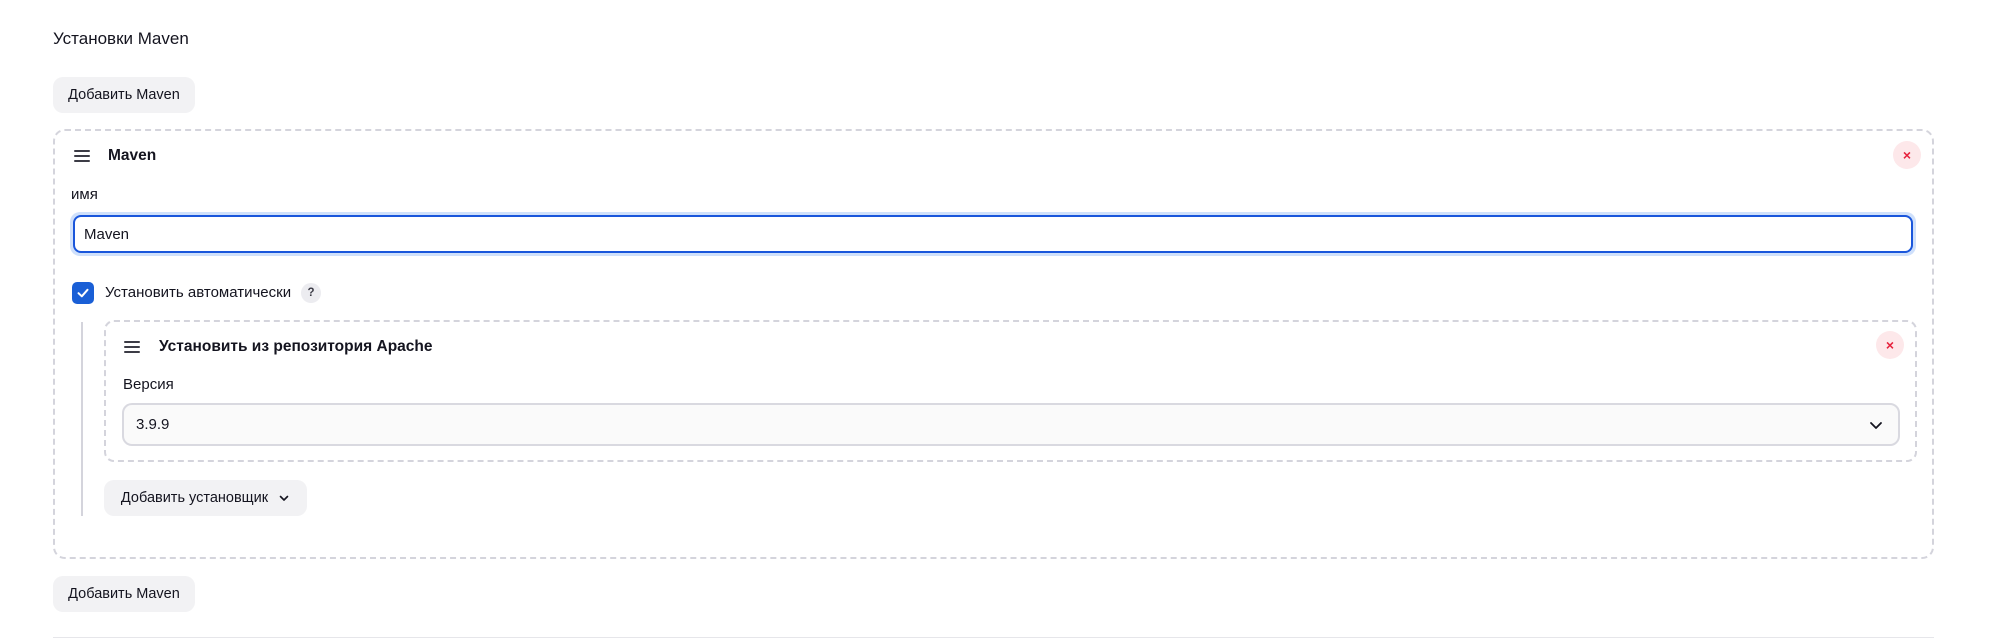 Image resolution: width=1994 pixels, height=639 pixels. I want to click on version-label: Версия, so click(148, 384).